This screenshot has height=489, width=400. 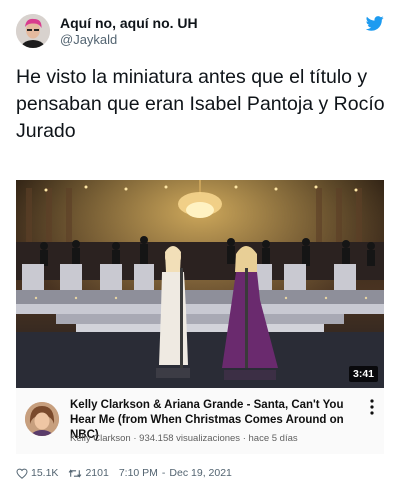 What do you see at coordinates (129, 40) in the screenshot?
I see `author-handle: @Jaykald` at bounding box center [129, 40].